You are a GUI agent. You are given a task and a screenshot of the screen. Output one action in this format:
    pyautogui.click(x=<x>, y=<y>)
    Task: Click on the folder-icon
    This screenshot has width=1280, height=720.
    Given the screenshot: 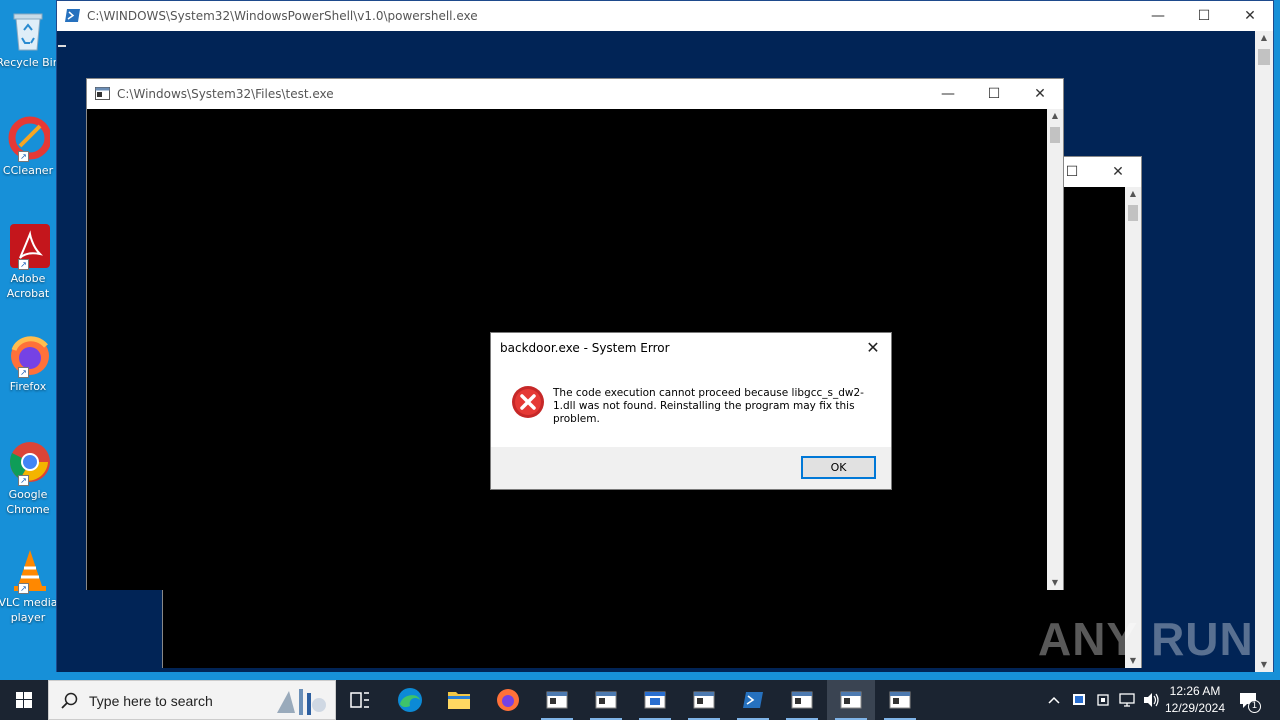 What is the action you would take?
    pyautogui.click(x=459, y=700)
    